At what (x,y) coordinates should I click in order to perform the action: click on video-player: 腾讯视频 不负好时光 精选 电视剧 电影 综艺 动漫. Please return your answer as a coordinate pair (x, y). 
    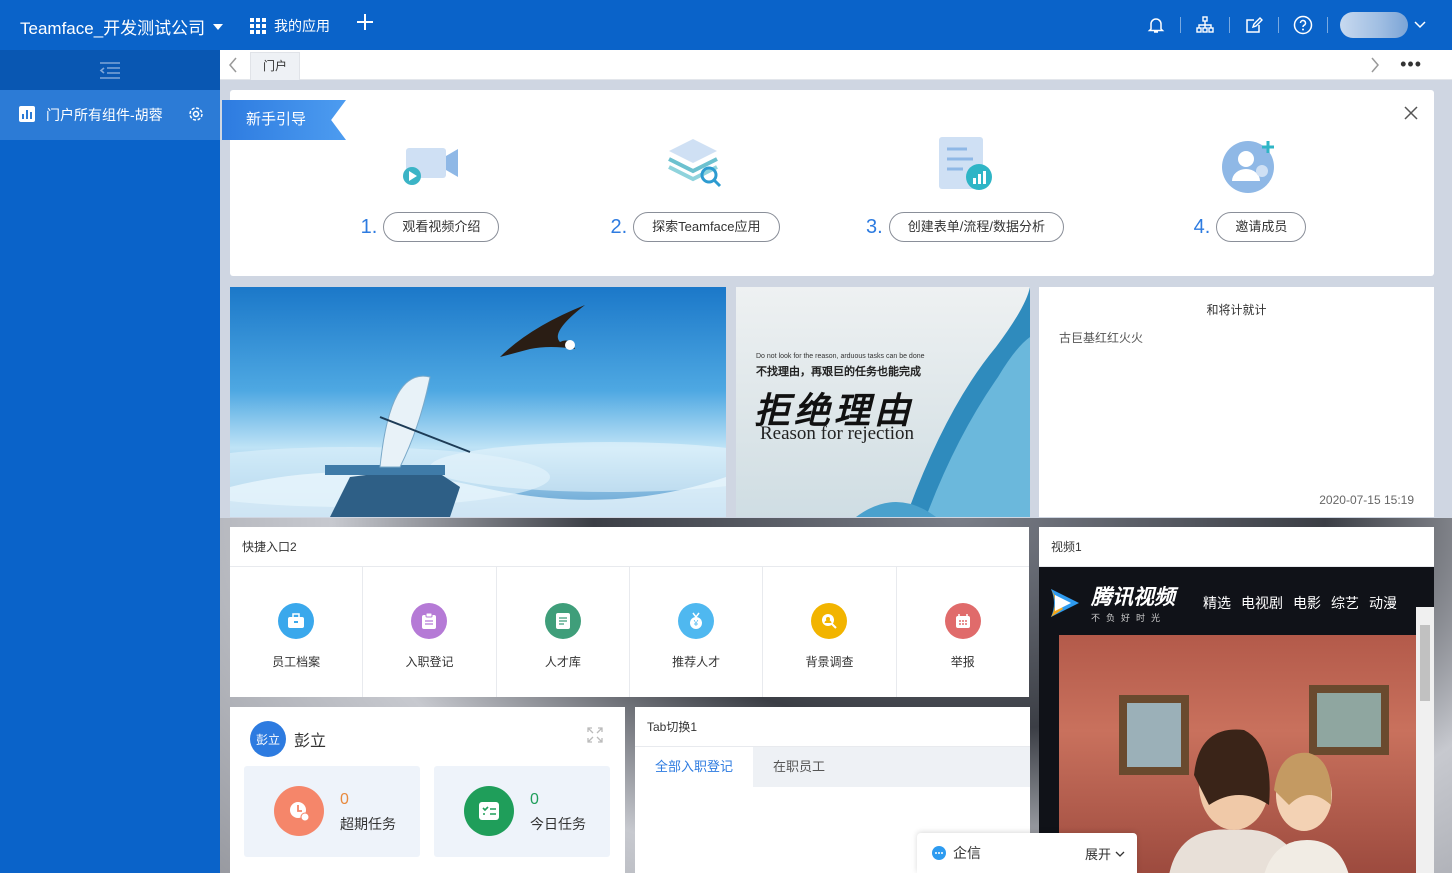
    Looking at the image, I should click on (1236, 720).